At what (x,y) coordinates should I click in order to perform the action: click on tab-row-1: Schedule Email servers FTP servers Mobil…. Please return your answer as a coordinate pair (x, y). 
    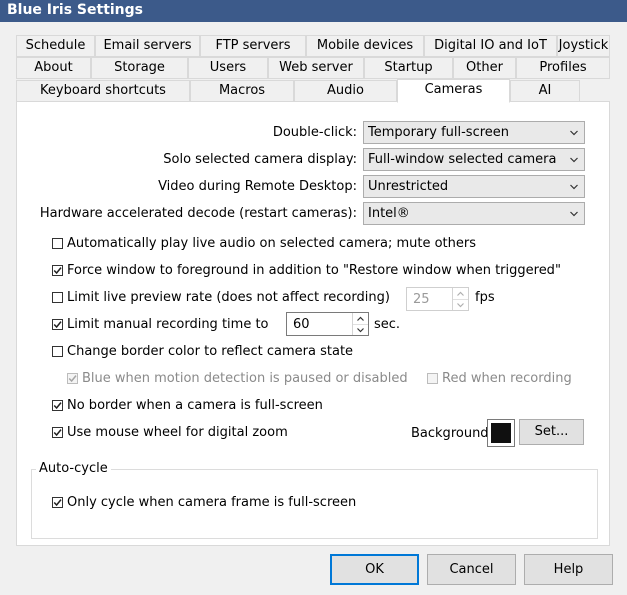
    Looking at the image, I should click on (313, 46).